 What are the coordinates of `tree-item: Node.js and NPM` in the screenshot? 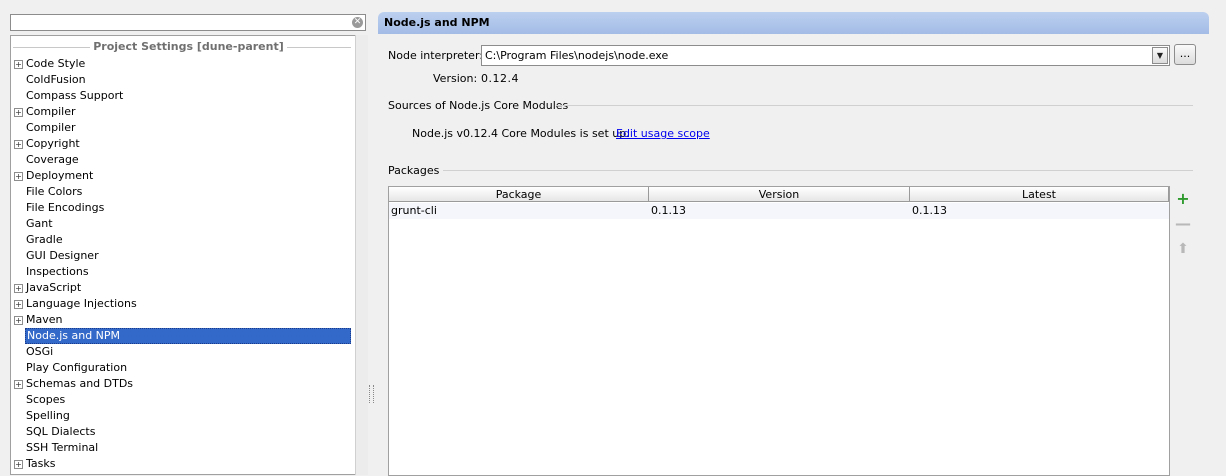 It's located at (188, 336).